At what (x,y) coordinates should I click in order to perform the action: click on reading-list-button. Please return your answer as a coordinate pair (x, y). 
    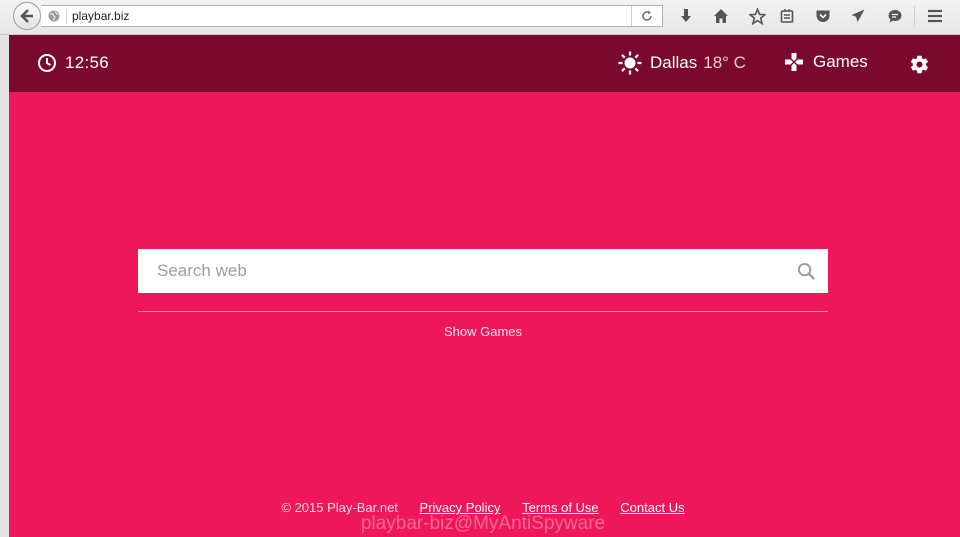
    Looking at the image, I should click on (787, 16).